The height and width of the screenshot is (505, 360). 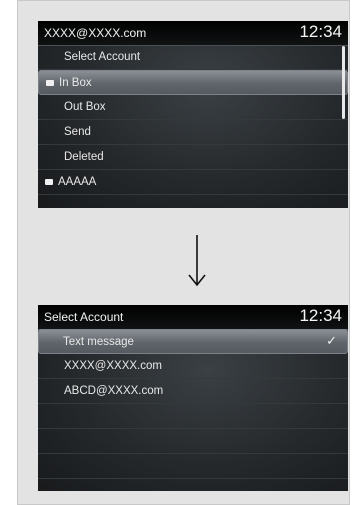 What do you see at coordinates (193, 57) in the screenshot?
I see `select-account-item: Select Account` at bounding box center [193, 57].